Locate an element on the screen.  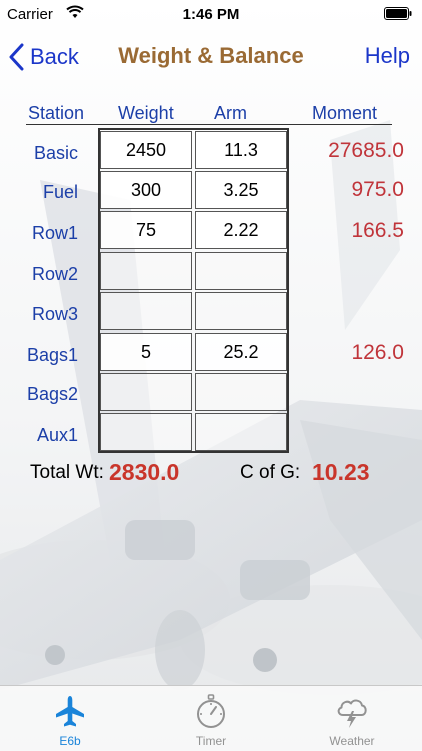
tab-bar: E6b Timer Weather is located at coordinates (211, 718).